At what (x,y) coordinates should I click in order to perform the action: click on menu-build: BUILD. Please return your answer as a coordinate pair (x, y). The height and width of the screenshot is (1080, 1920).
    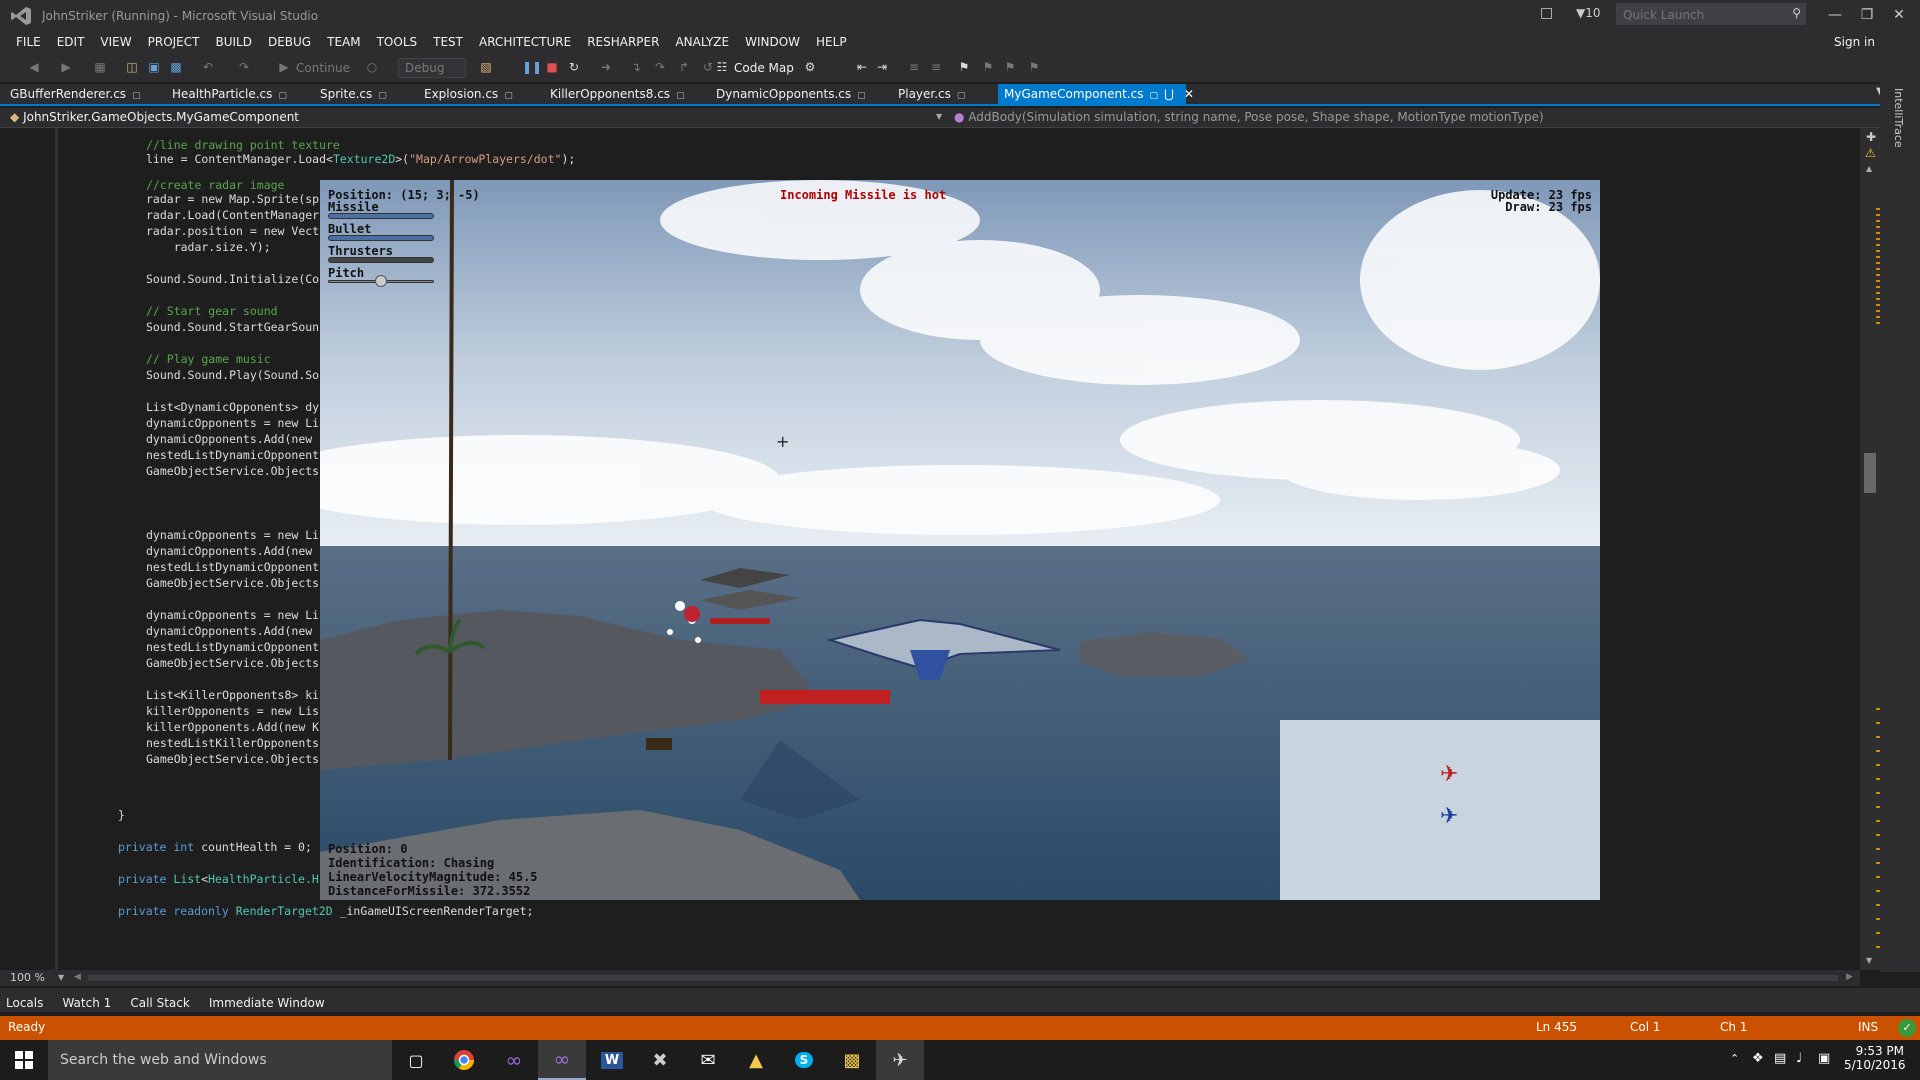
    Looking at the image, I should click on (233, 42).